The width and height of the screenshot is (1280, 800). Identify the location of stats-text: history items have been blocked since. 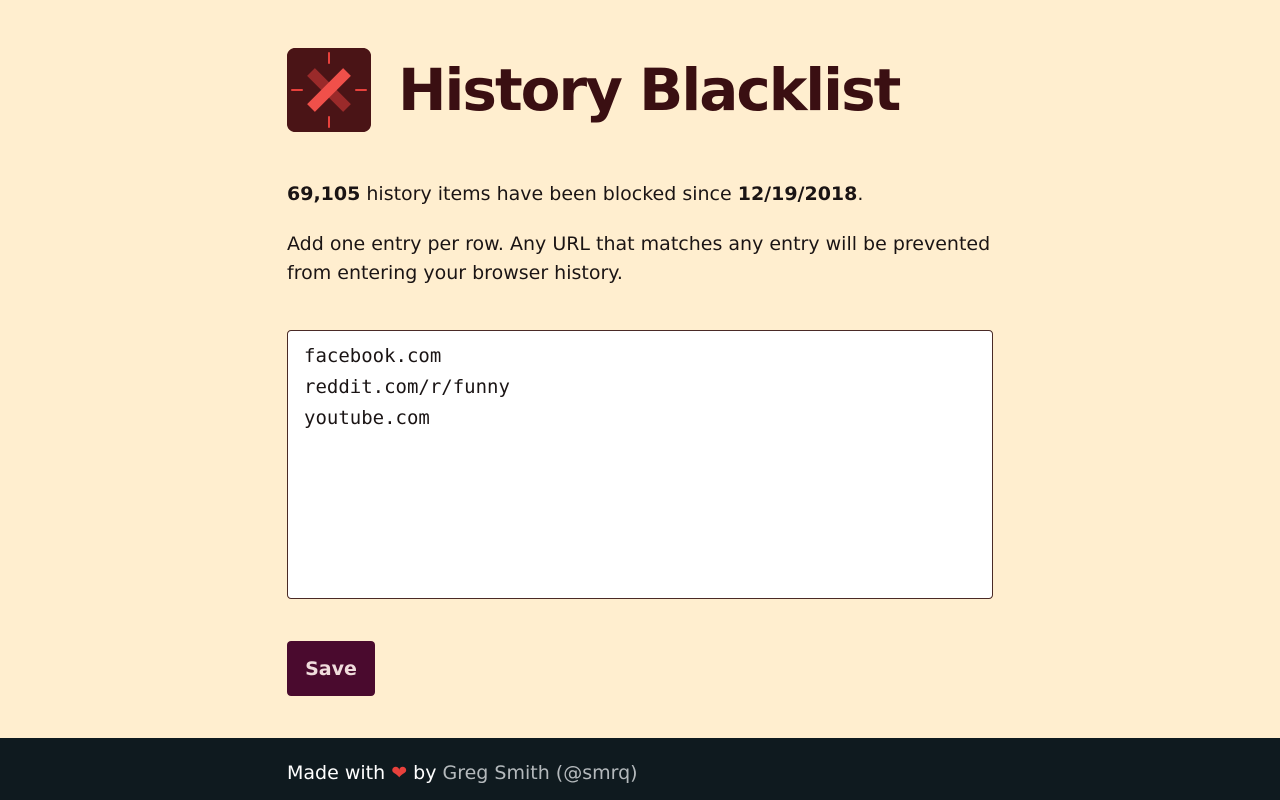
(549, 194).